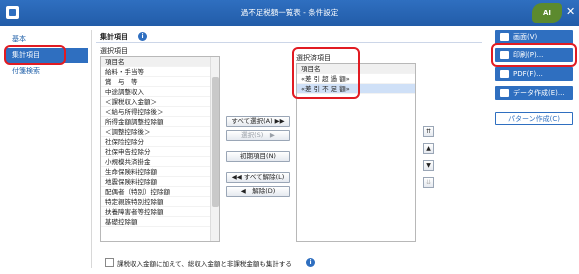  Describe the element at coordinates (428, 131) in the screenshot. I see `move-top-button: ⇈` at that location.